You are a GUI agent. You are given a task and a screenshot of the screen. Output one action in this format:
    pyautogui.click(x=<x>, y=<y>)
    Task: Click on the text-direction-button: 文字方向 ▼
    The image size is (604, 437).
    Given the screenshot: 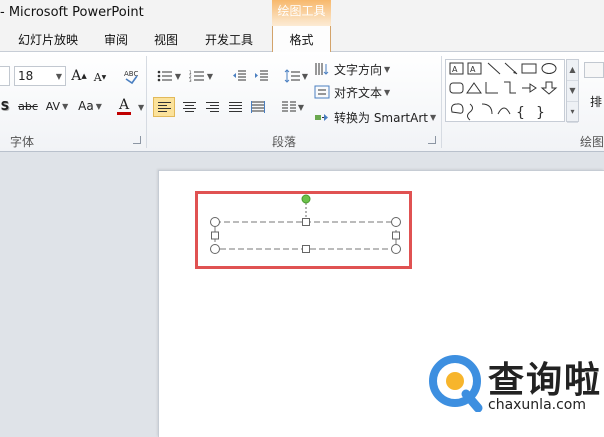 What is the action you would take?
    pyautogui.click(x=359, y=69)
    